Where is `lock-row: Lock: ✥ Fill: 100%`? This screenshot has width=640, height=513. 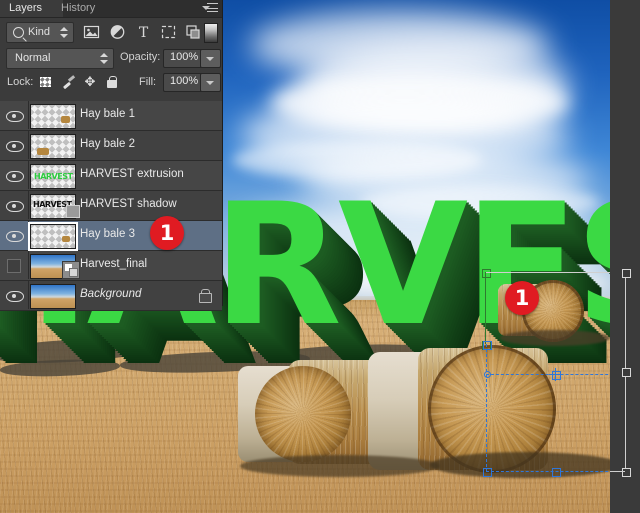 lock-row: Lock: ✥ Fill: 100% is located at coordinates (111, 82).